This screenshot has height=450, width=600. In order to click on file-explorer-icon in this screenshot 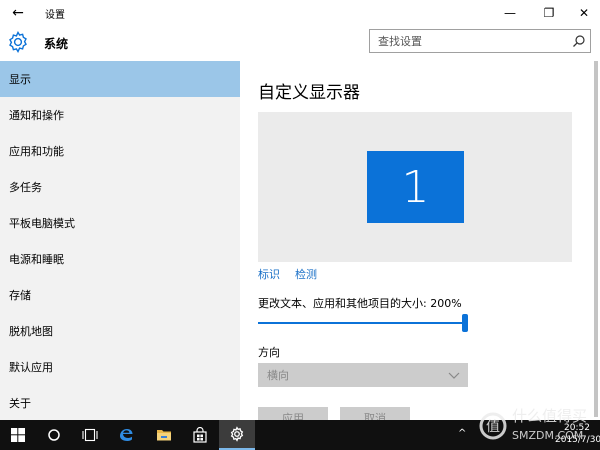, I will do `click(164, 435)`.